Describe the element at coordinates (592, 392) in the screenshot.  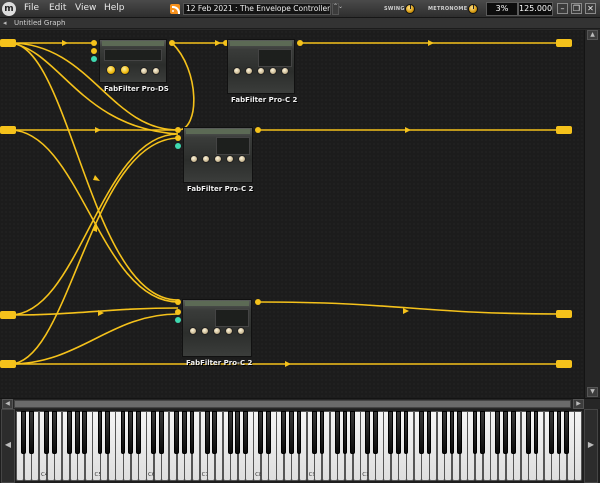
I see `scroll-down-button: ▼` at that location.